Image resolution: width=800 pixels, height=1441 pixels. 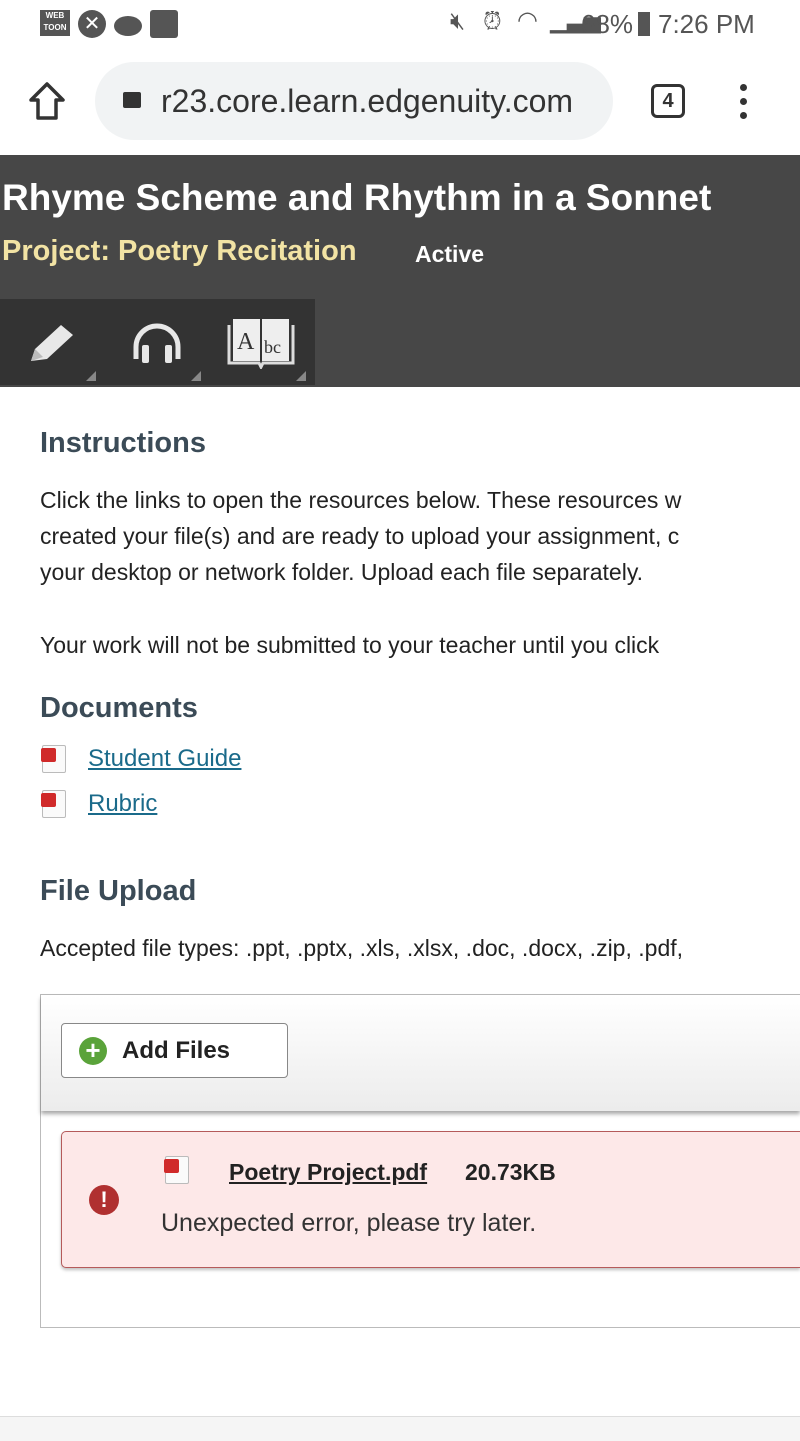 I want to click on audio-tool-button, so click(x=155, y=342).